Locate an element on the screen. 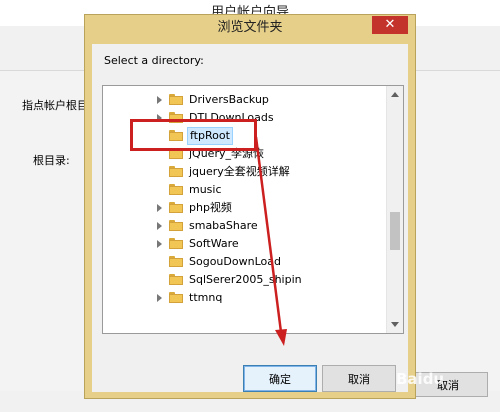  close-icon: ✕ is located at coordinates (390, 24).